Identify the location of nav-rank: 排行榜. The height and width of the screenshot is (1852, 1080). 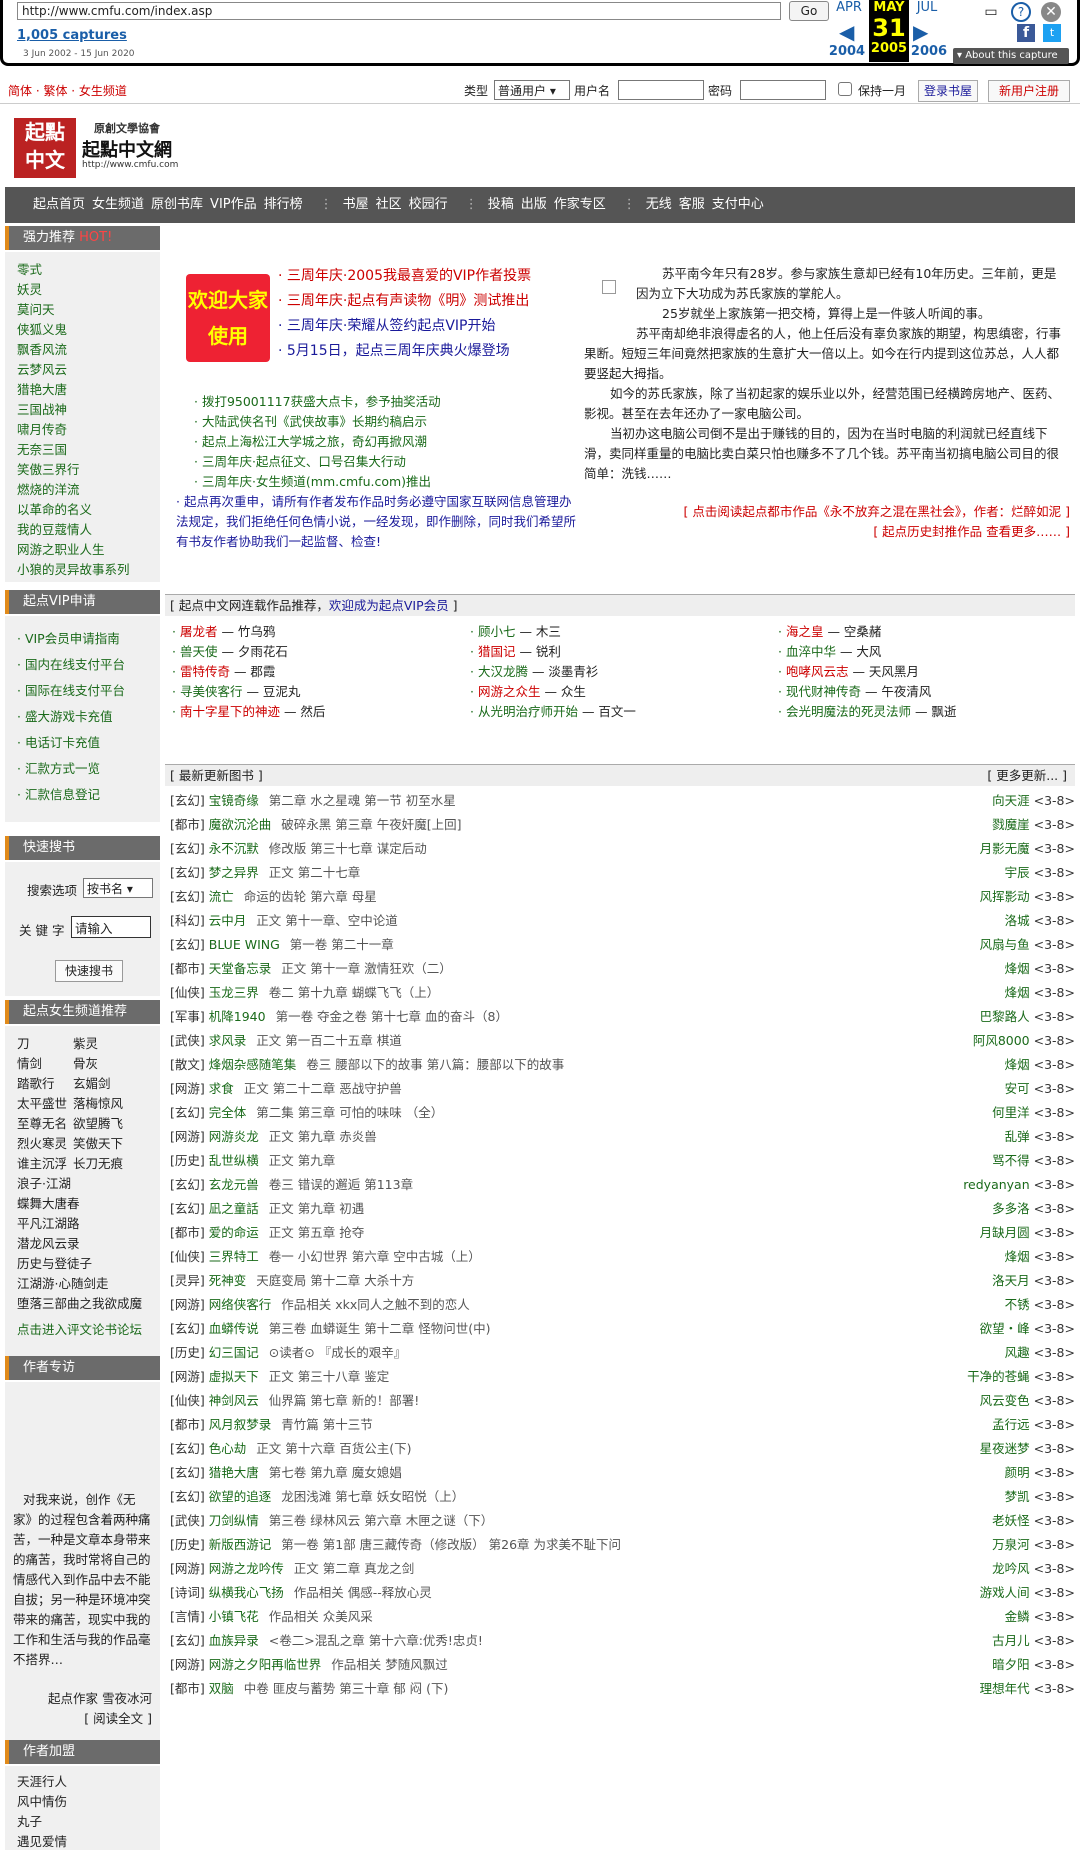
(283, 204).